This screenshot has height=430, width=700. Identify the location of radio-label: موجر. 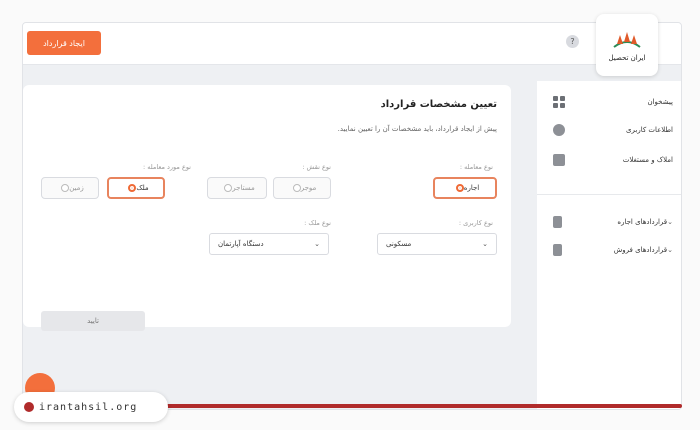
(308, 188).